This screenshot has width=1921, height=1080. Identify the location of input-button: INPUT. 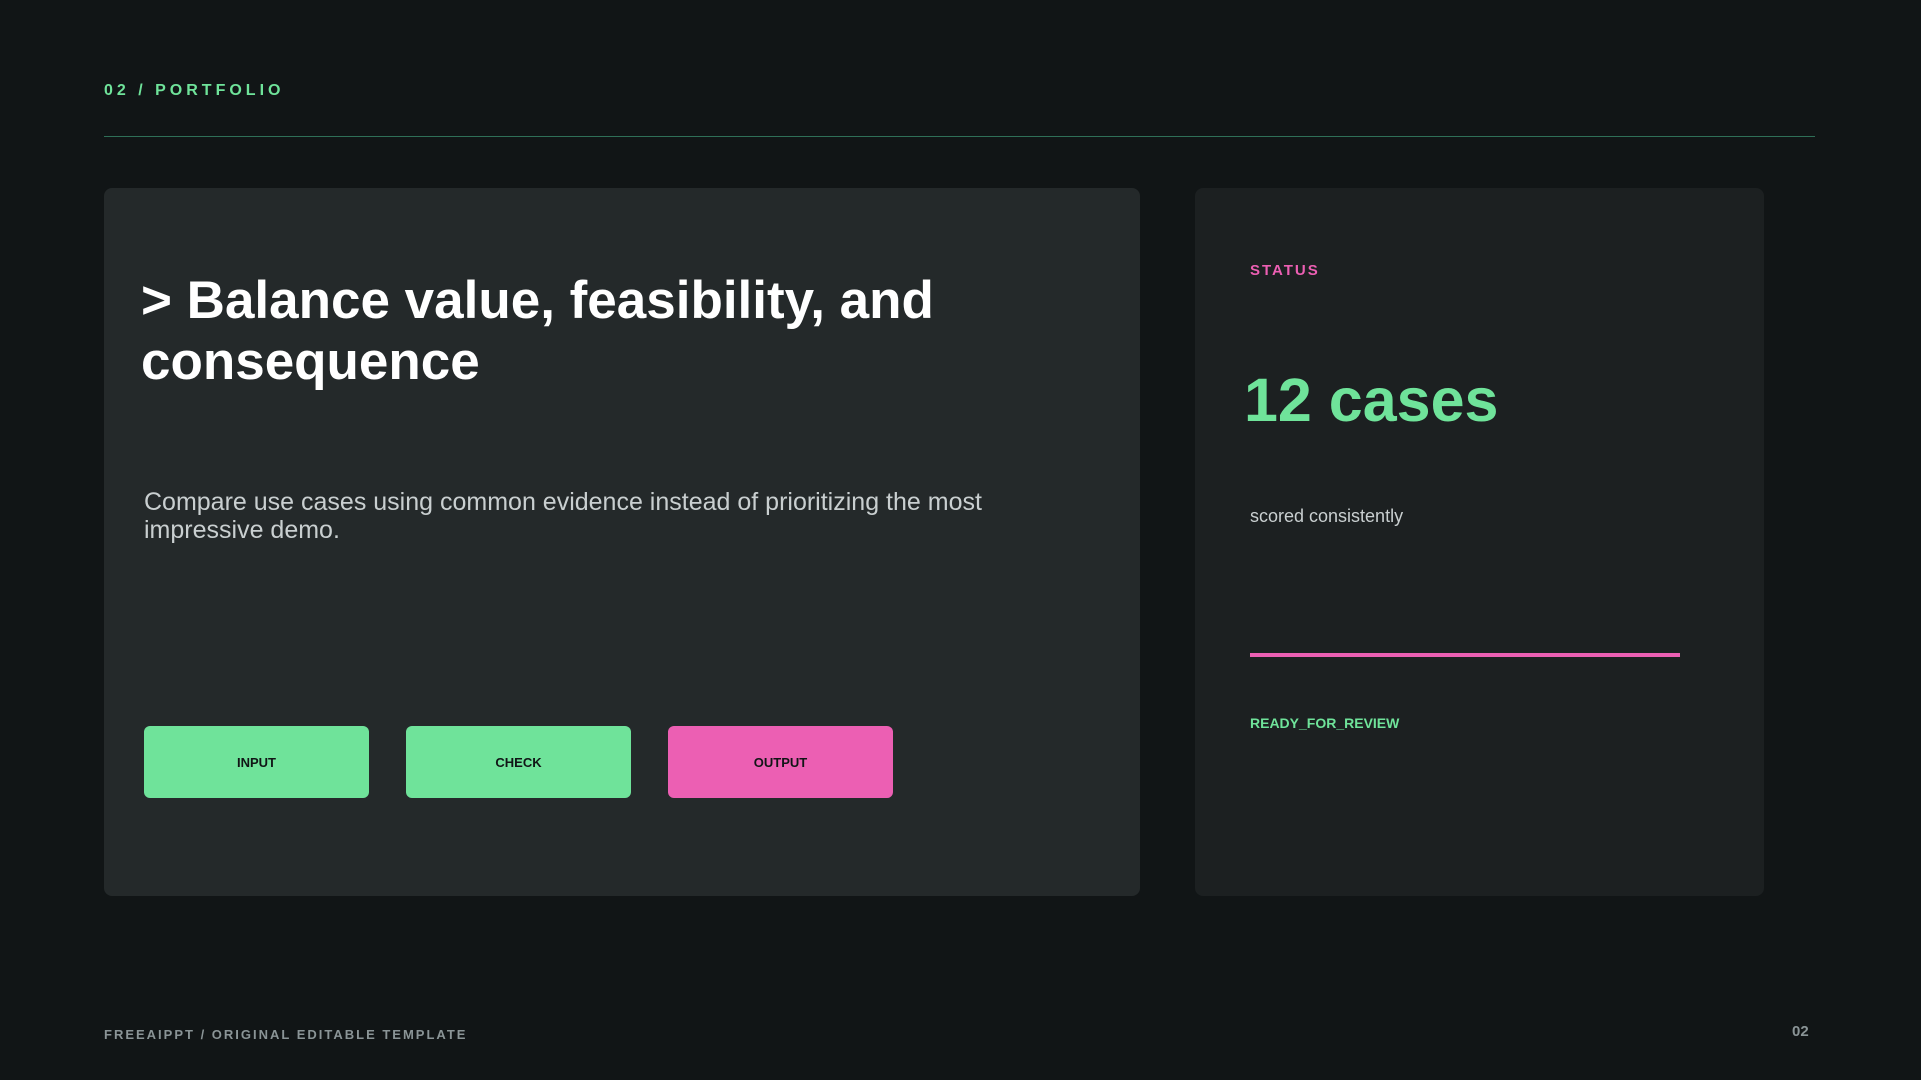
(256, 762).